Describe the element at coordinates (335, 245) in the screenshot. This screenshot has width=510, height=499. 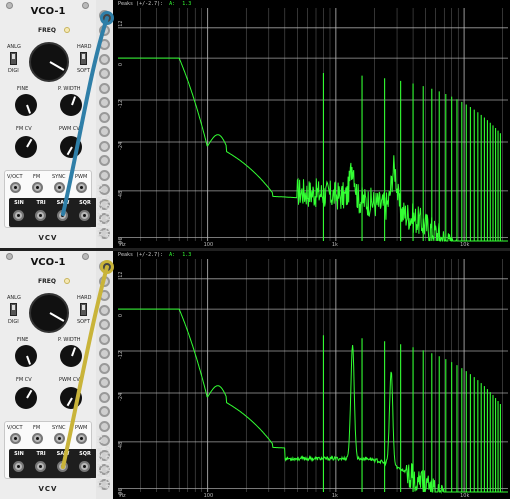
I see `x-tick-label: 1k` at that location.